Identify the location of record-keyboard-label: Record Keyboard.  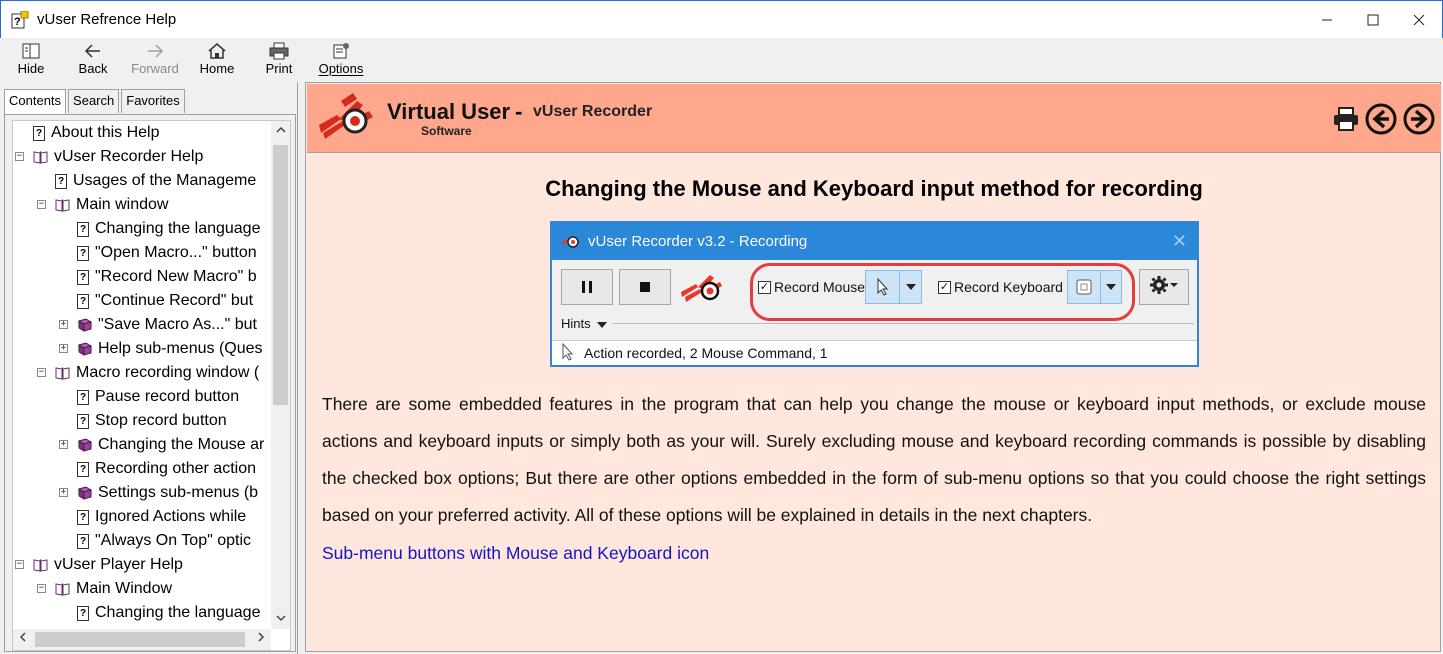
(1008, 287).